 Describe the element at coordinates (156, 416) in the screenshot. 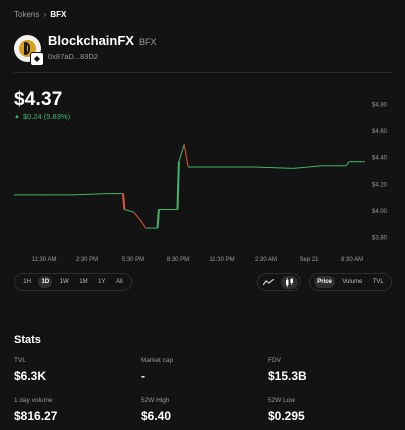

I see `stat-value-52w-high: $6.40` at that location.